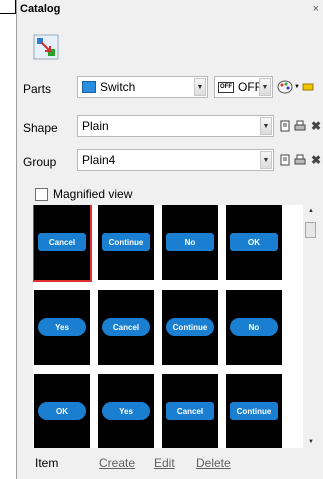 The image size is (323, 479). What do you see at coordinates (40, 128) in the screenshot?
I see `shape-label: Shape` at bounding box center [40, 128].